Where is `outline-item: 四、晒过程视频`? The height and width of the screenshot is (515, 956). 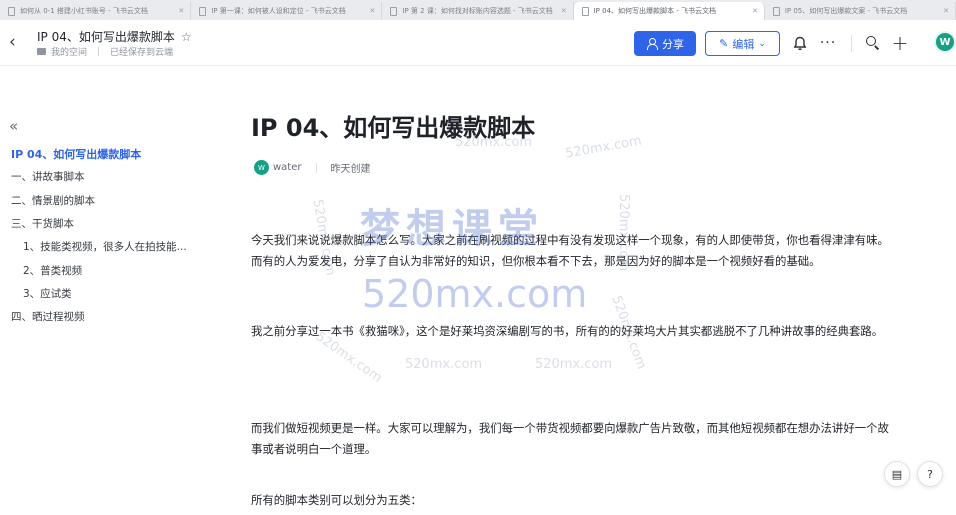
outline-item: 四、晒过程视频 is located at coordinates (103, 316).